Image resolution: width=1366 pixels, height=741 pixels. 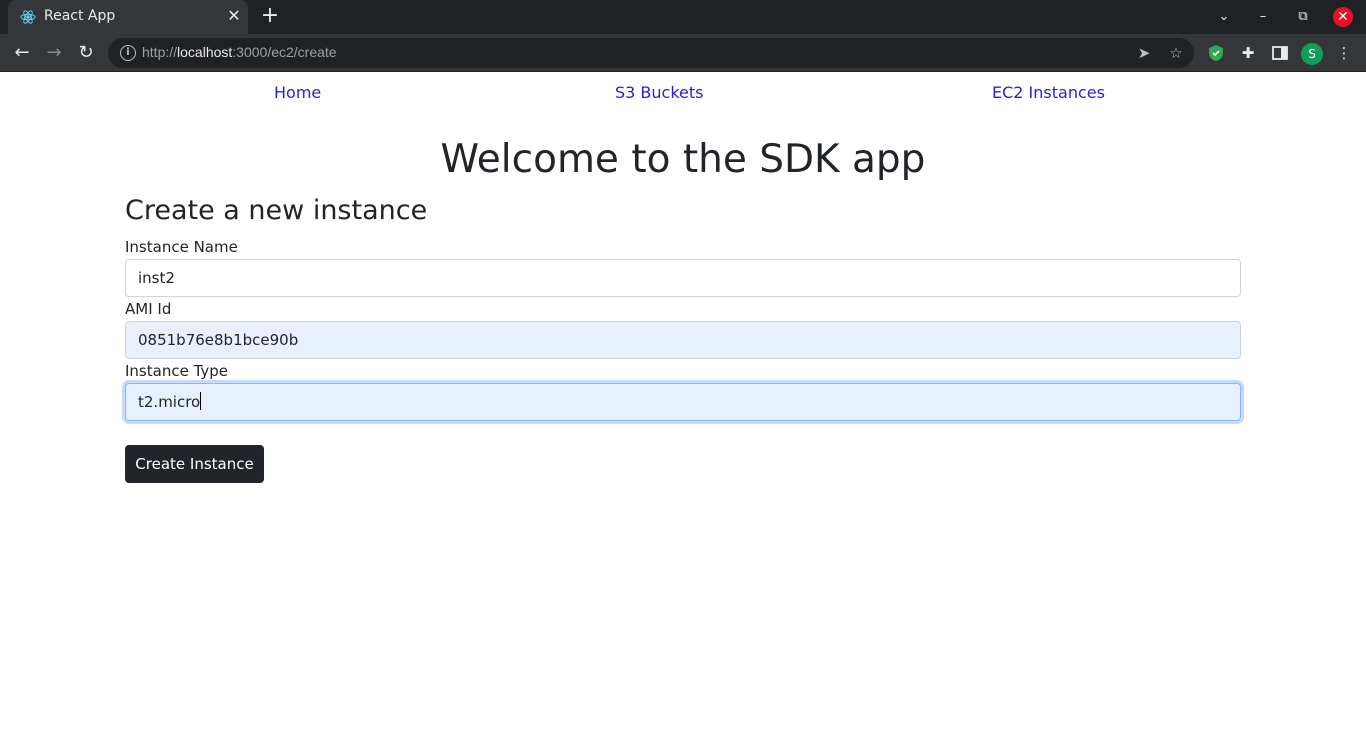 What do you see at coordinates (270, 16) in the screenshot?
I see `plus-icon: +` at bounding box center [270, 16].